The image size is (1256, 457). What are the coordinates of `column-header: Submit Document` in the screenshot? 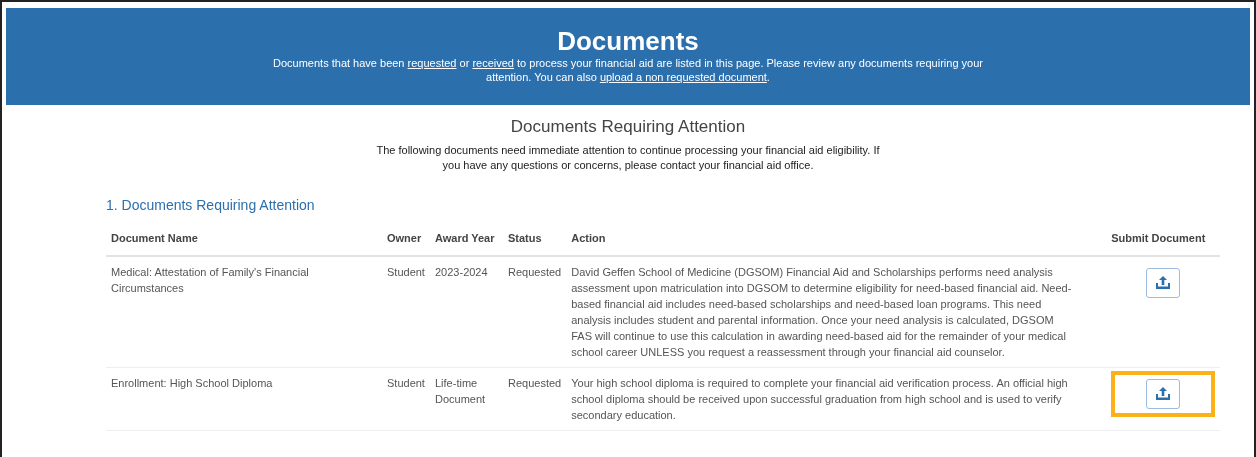 It's located at (1163, 243).